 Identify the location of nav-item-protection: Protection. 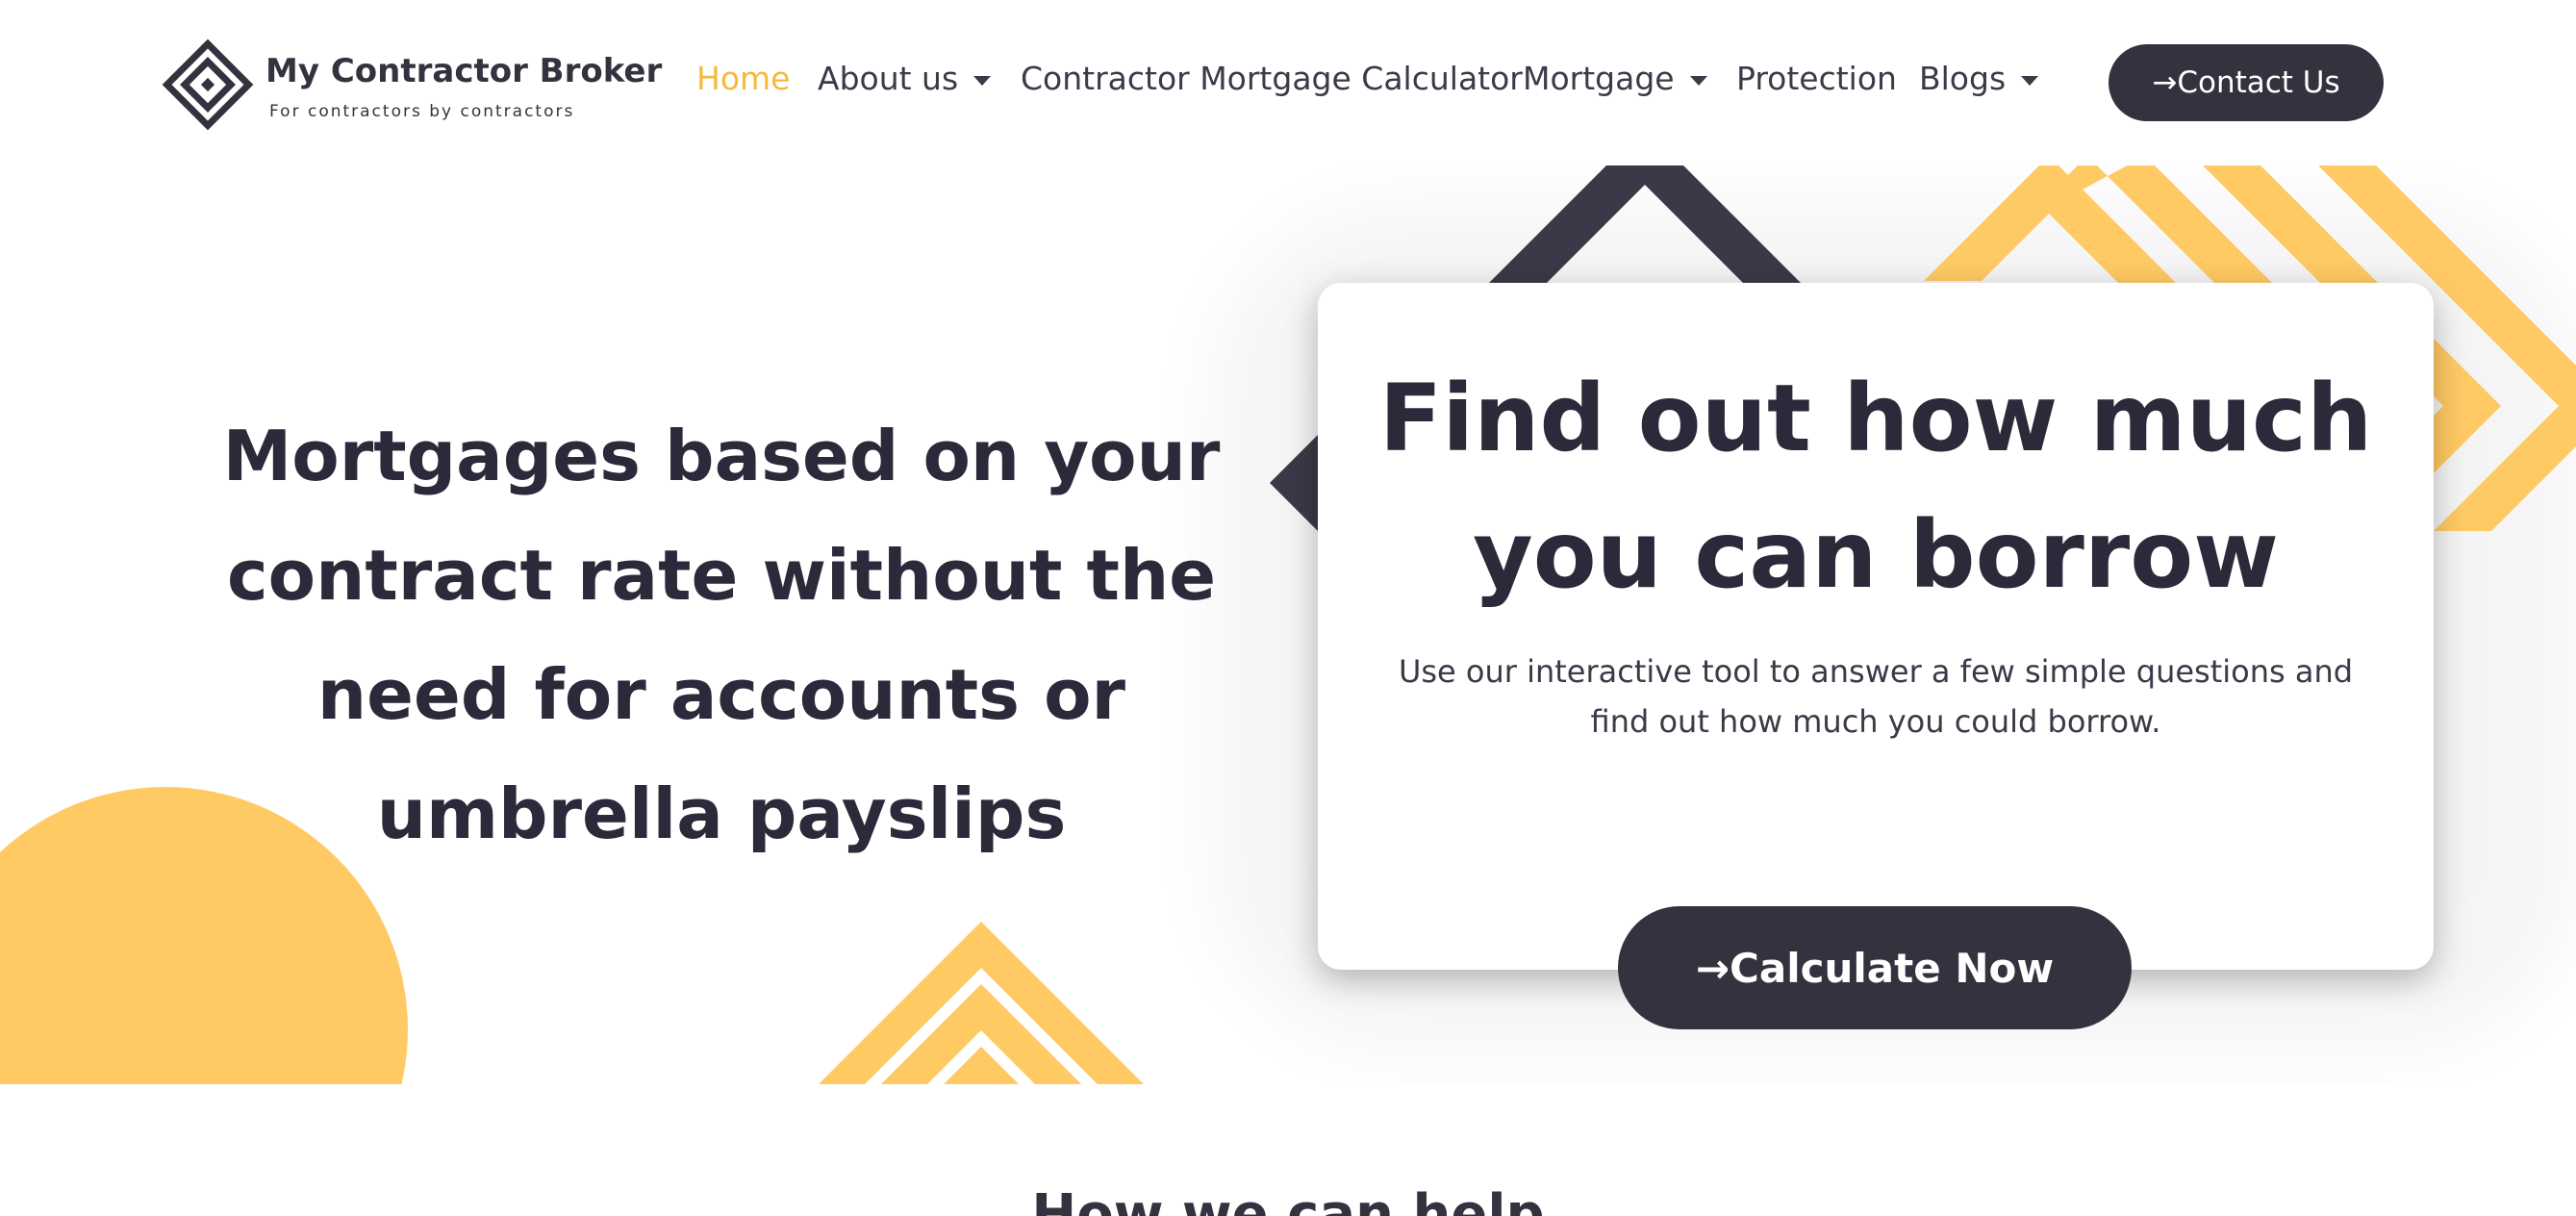
(1817, 78).